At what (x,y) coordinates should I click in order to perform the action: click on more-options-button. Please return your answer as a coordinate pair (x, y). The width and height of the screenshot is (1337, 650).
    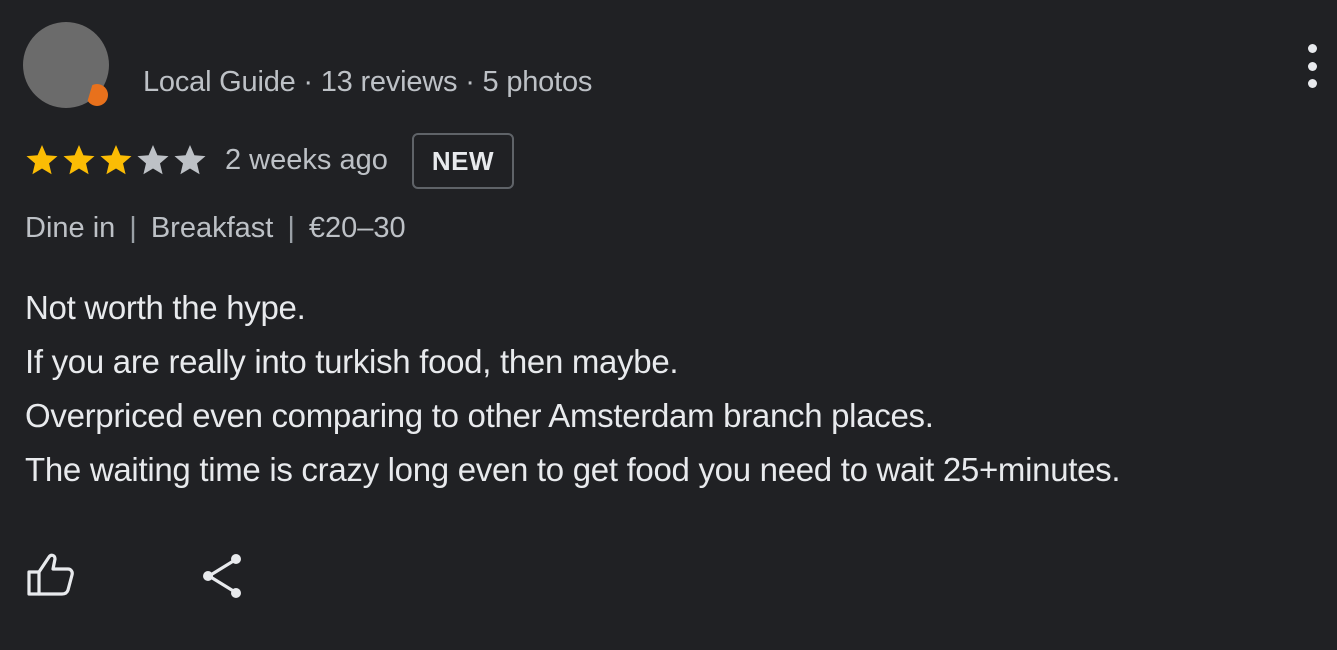
    Looking at the image, I should click on (1312, 66).